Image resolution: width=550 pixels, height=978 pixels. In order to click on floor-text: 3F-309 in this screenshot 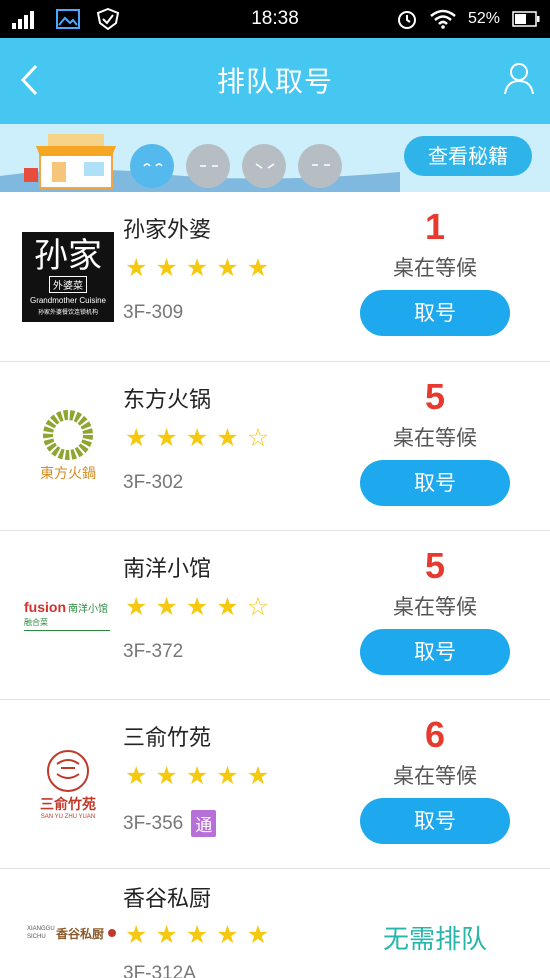, I will do `click(153, 312)`.